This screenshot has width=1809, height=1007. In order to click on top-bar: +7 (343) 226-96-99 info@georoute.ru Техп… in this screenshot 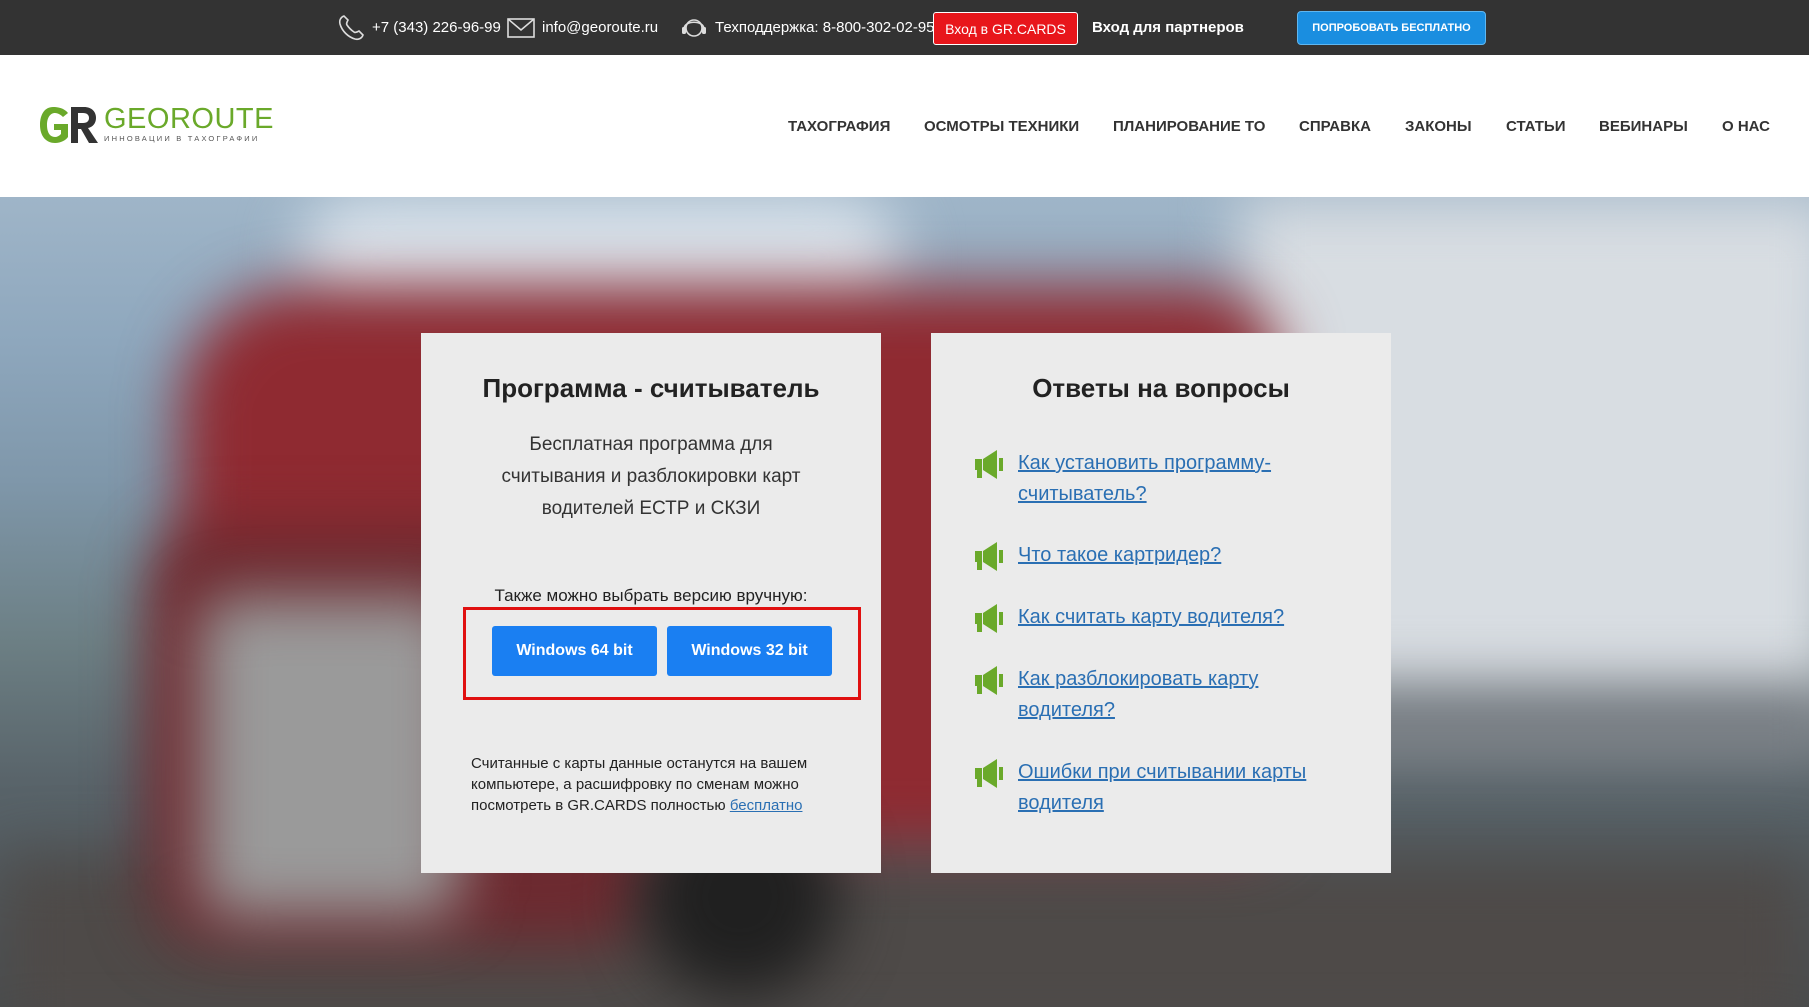, I will do `click(904, 27)`.